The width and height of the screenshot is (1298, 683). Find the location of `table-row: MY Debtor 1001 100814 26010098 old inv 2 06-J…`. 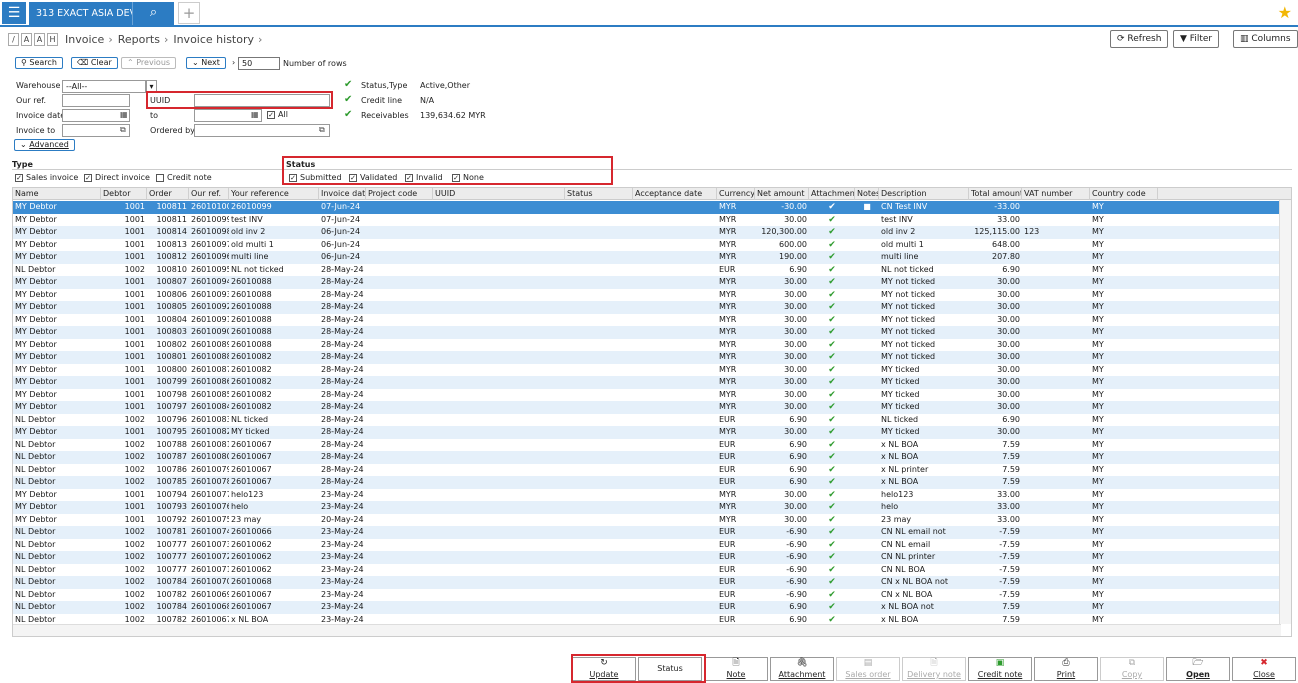

table-row: MY Debtor 1001 100814 26010098 old inv 2 06-J… is located at coordinates (647, 232).